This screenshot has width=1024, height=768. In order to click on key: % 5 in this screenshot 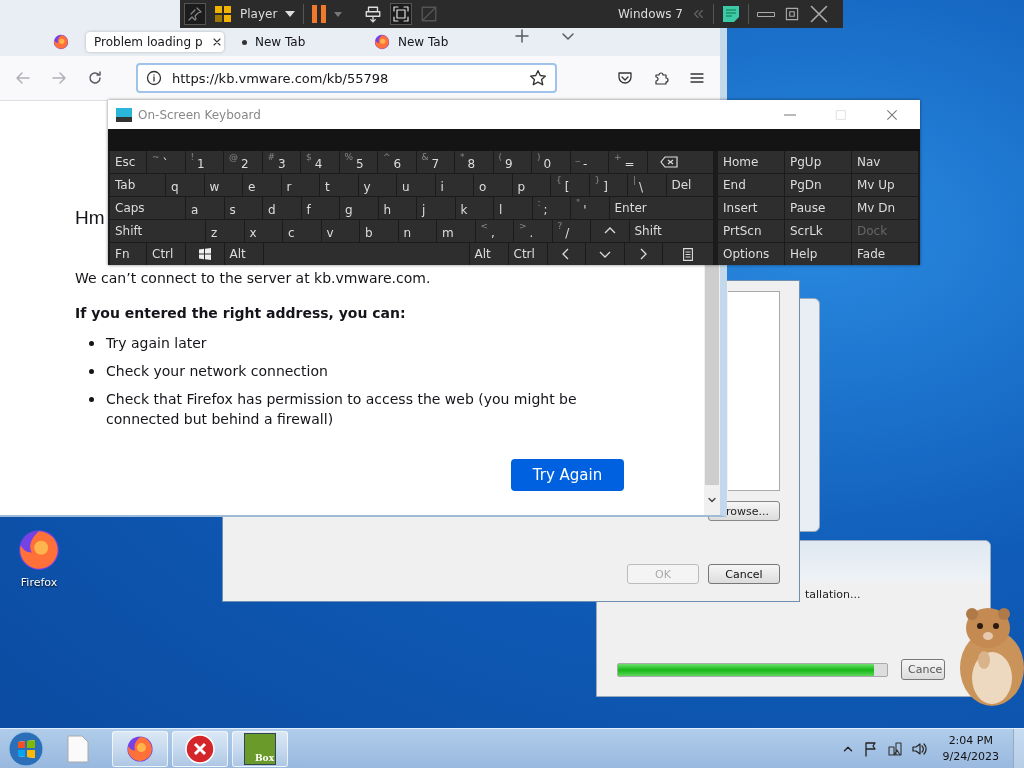, I will do `click(358, 162)`.